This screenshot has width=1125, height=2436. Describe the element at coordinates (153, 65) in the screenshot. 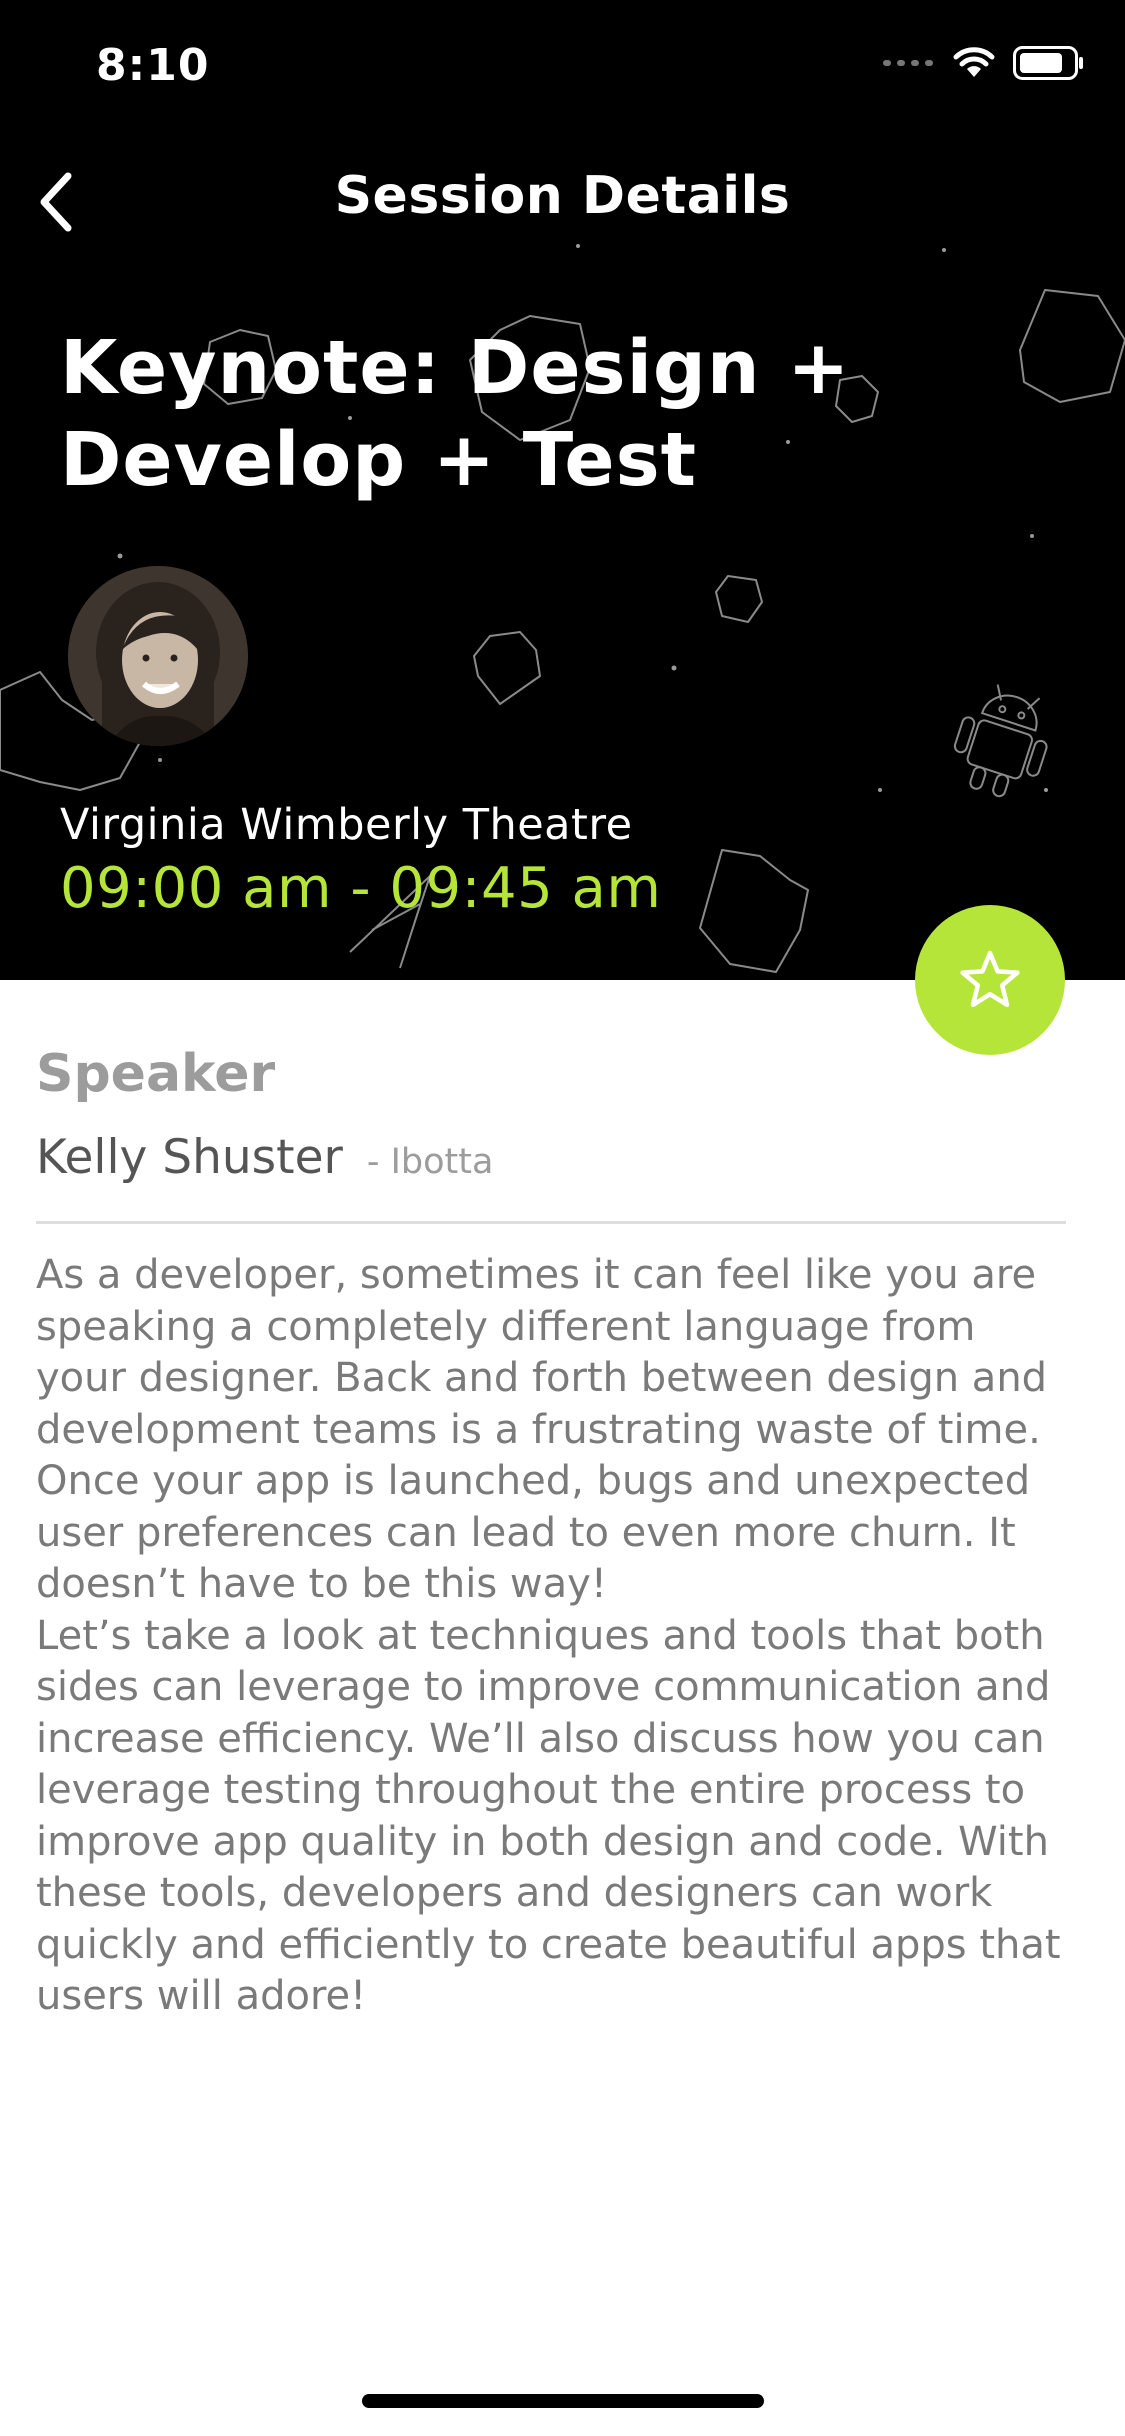

I see `status-time: 8:10` at that location.